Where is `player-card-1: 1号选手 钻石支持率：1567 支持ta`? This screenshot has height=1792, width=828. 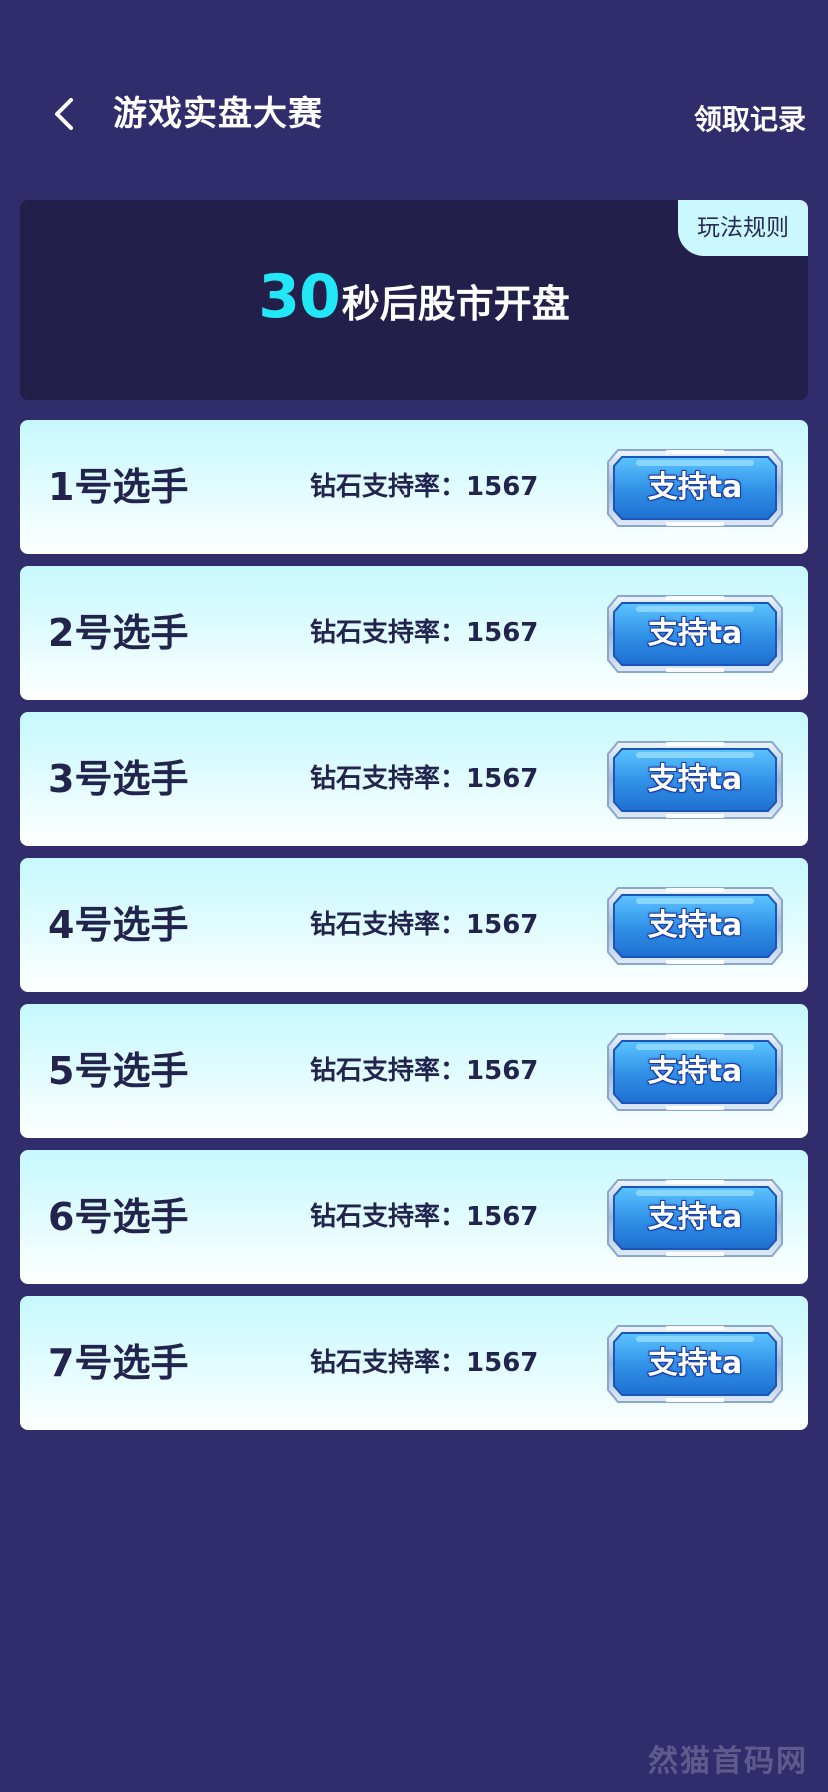 player-card-1: 1号选手 钻石支持率：1567 支持ta is located at coordinates (414, 487).